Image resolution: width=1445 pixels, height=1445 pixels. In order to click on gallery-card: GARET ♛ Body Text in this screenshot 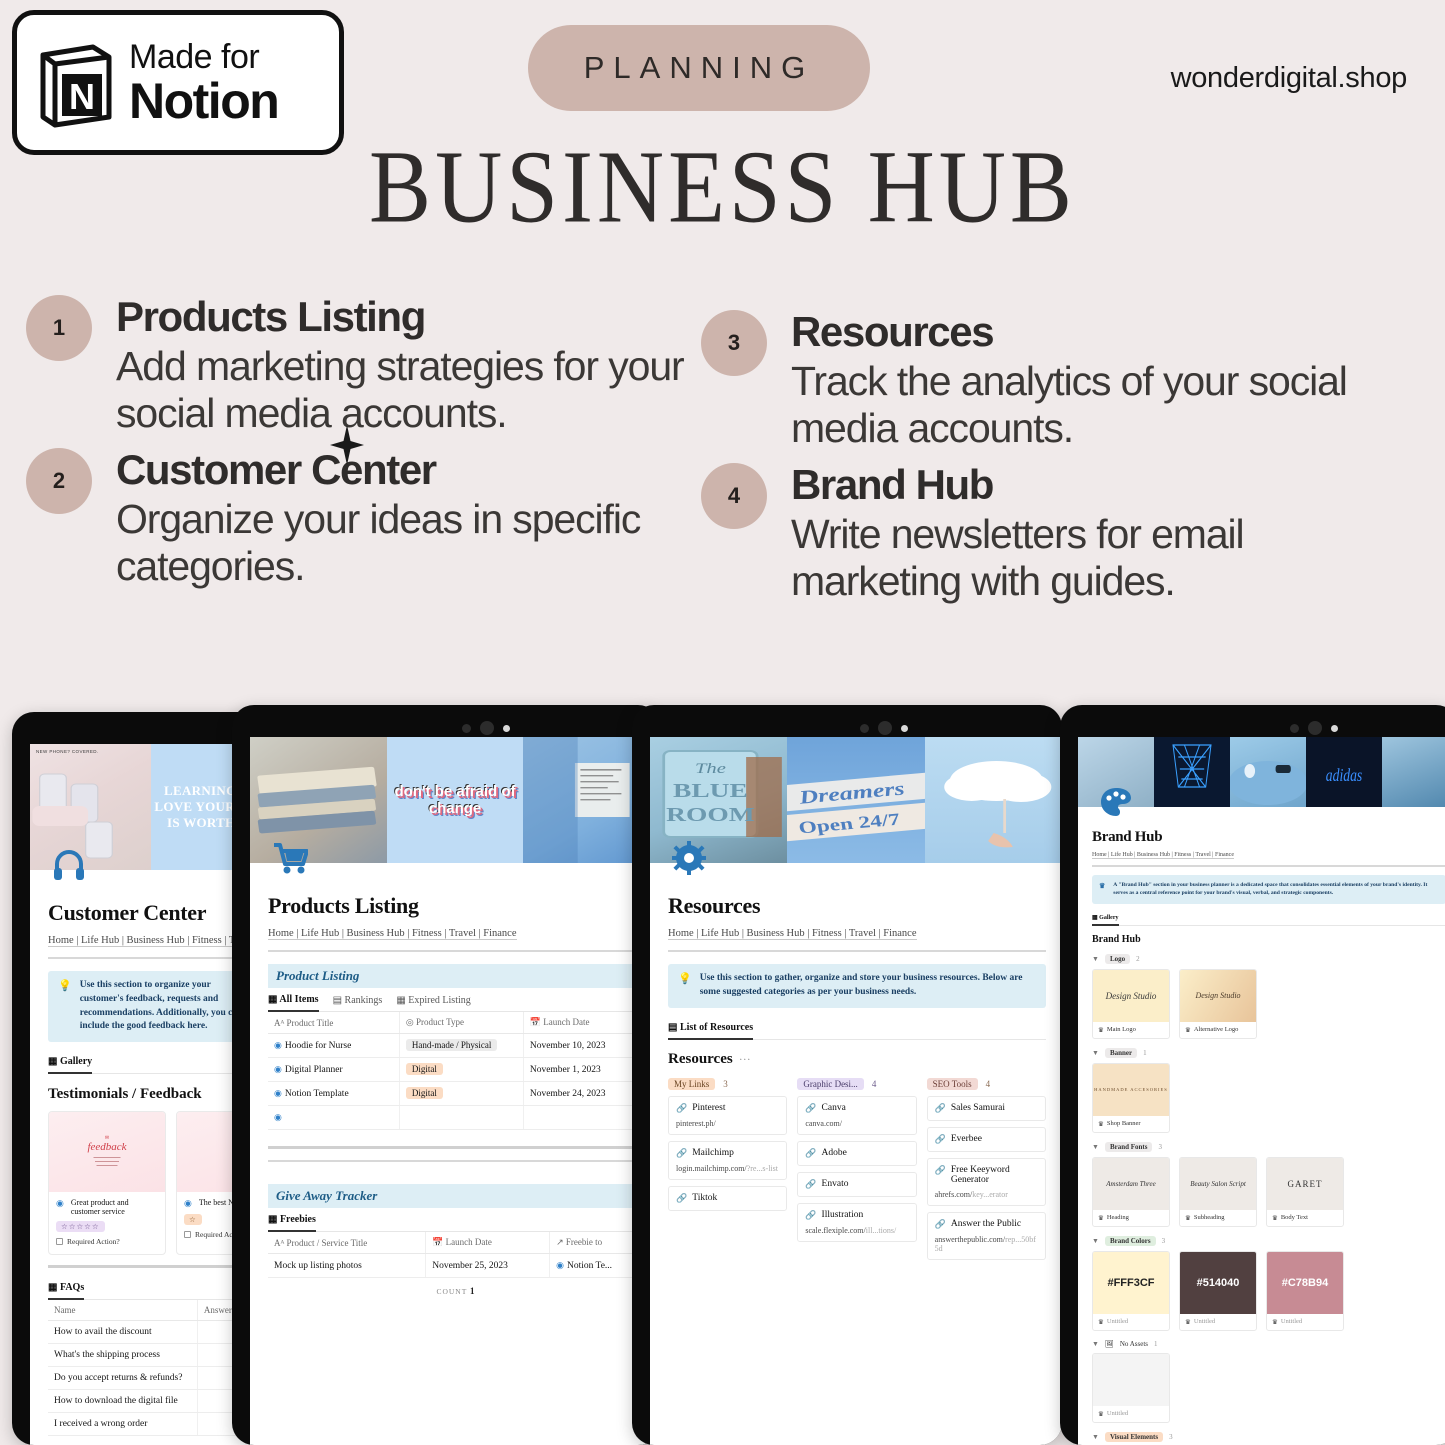, I will do `click(1305, 1191)`.